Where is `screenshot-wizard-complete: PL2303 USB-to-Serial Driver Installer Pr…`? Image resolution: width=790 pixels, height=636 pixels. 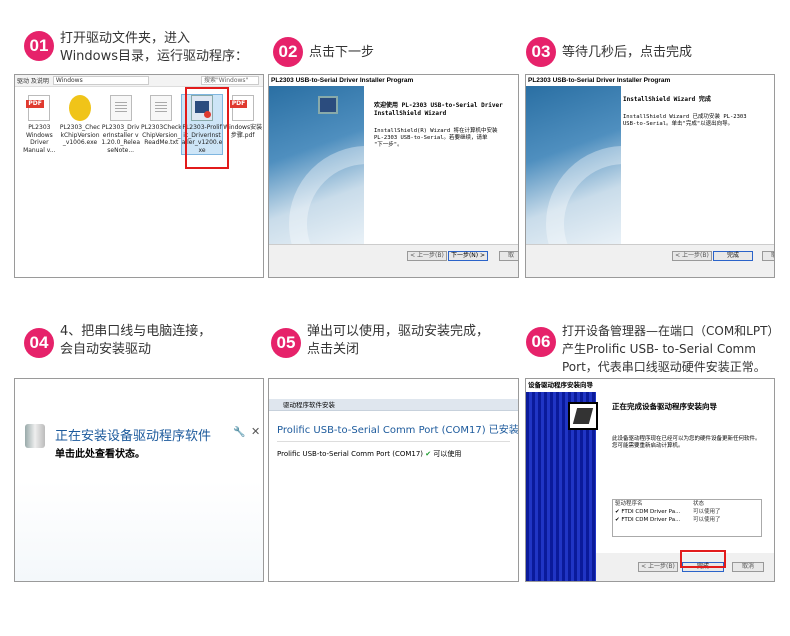
screenshot-wizard-complete: PL2303 USB-to-Serial Driver Installer Pr… is located at coordinates (650, 176).